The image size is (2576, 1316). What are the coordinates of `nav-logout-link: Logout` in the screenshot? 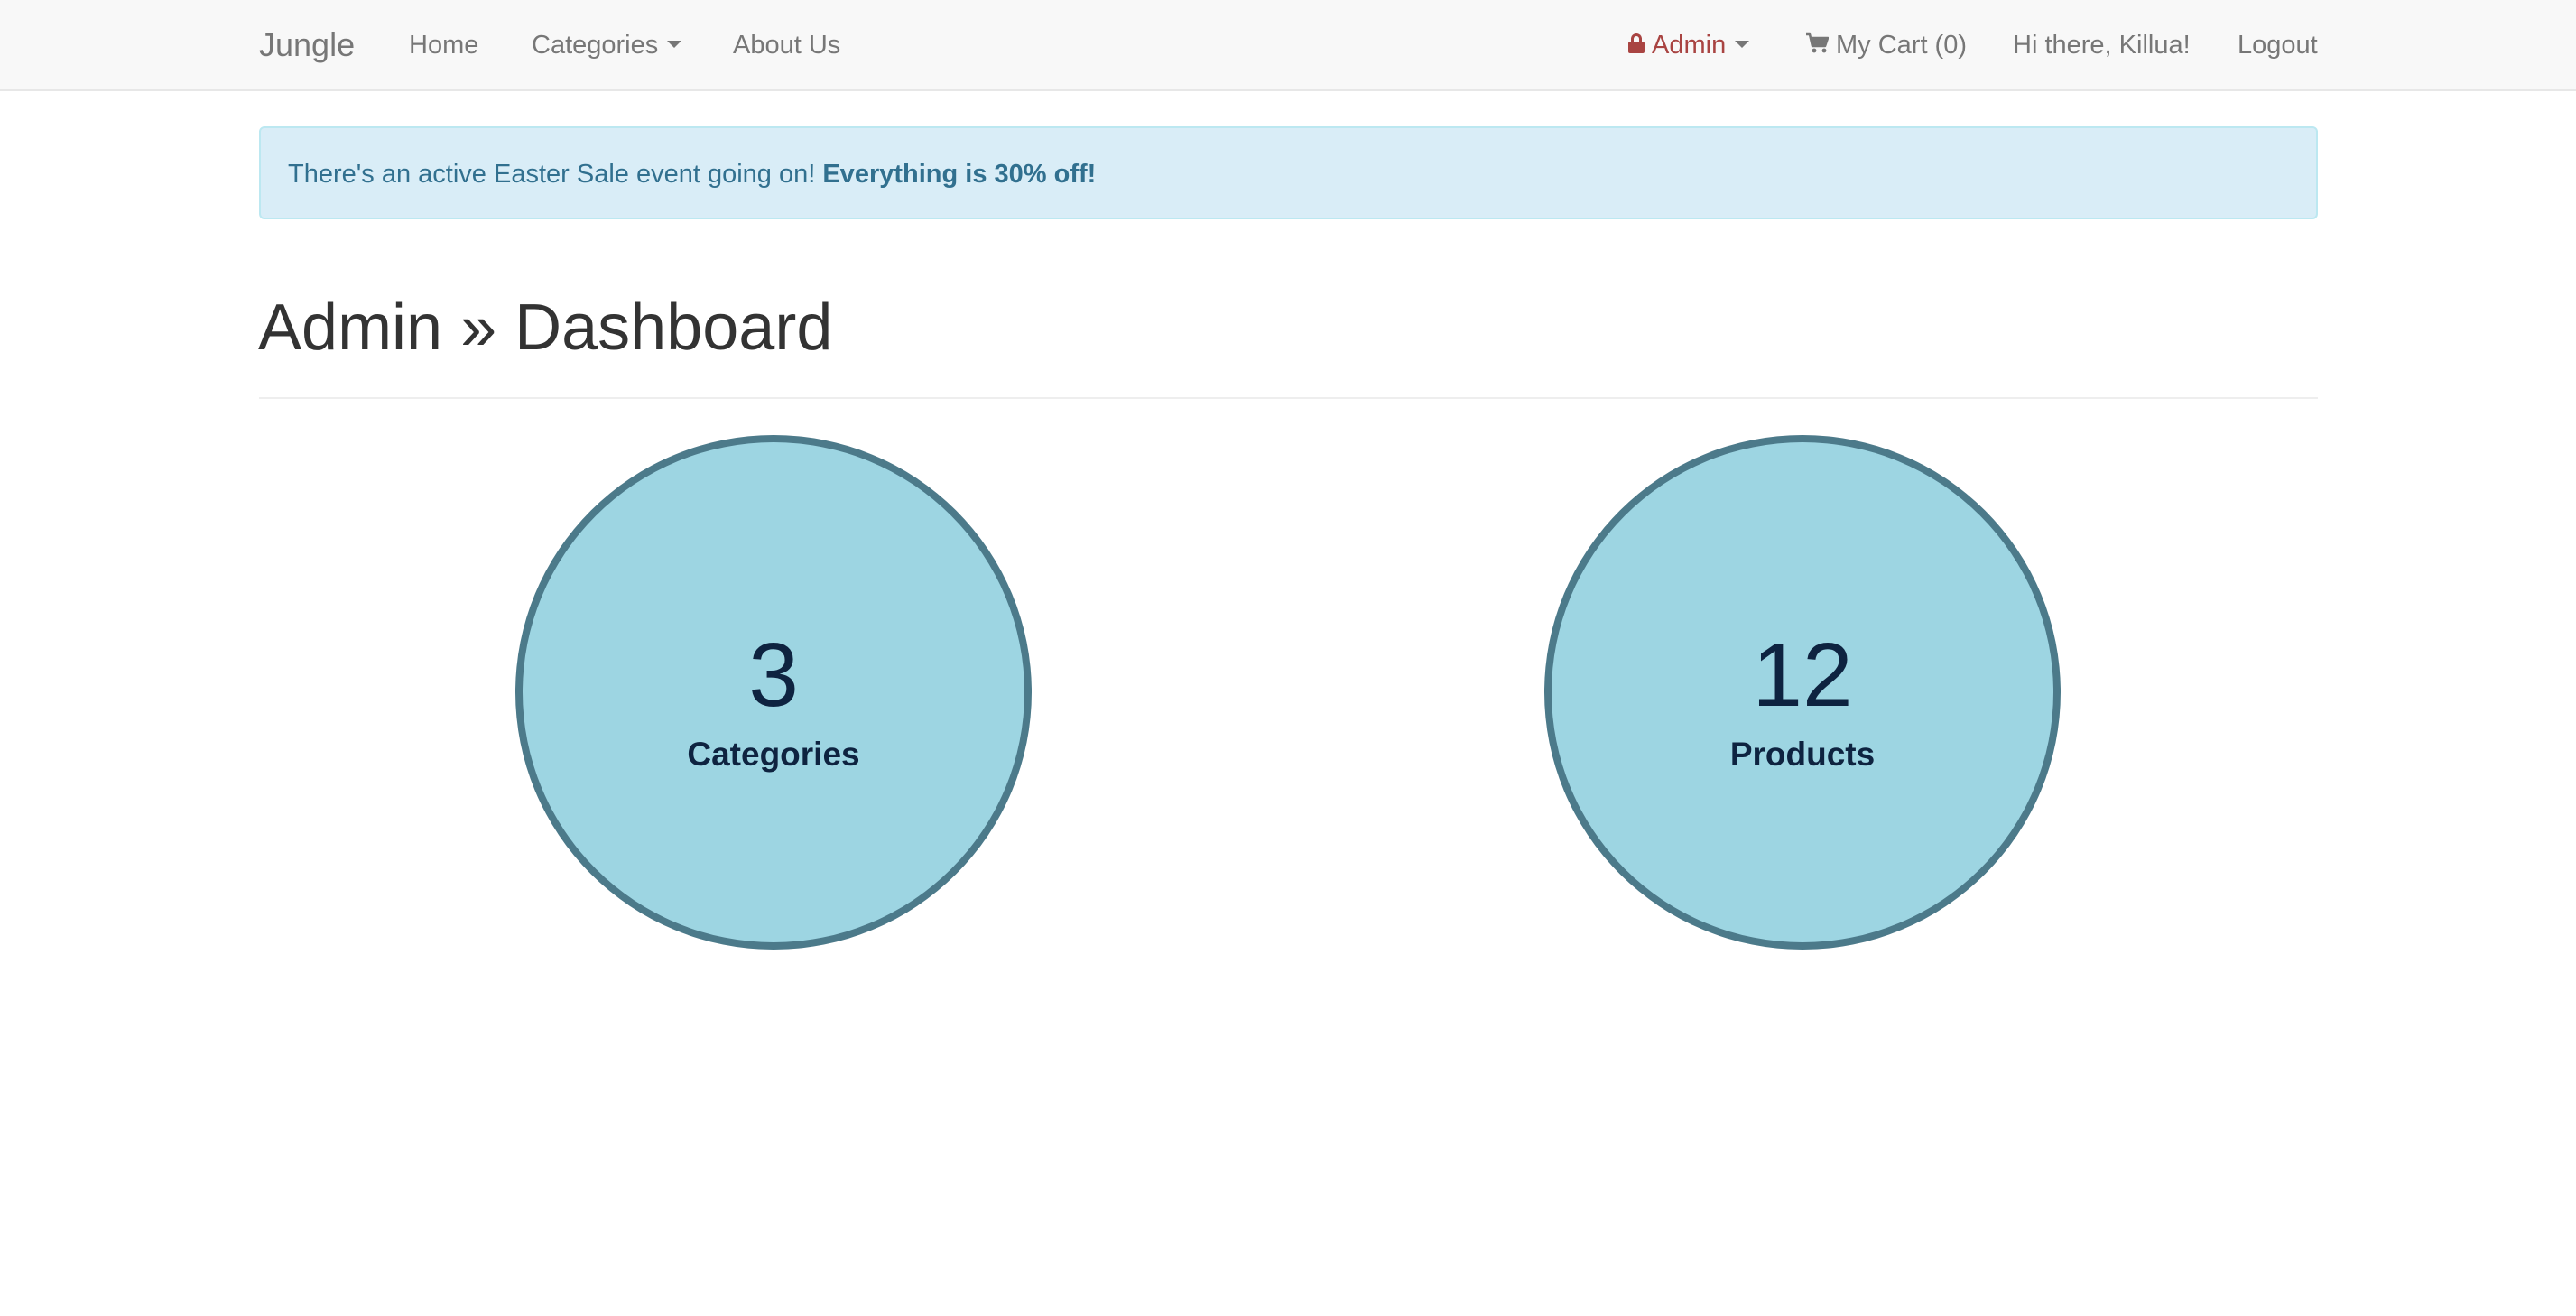 It's located at (2278, 45).